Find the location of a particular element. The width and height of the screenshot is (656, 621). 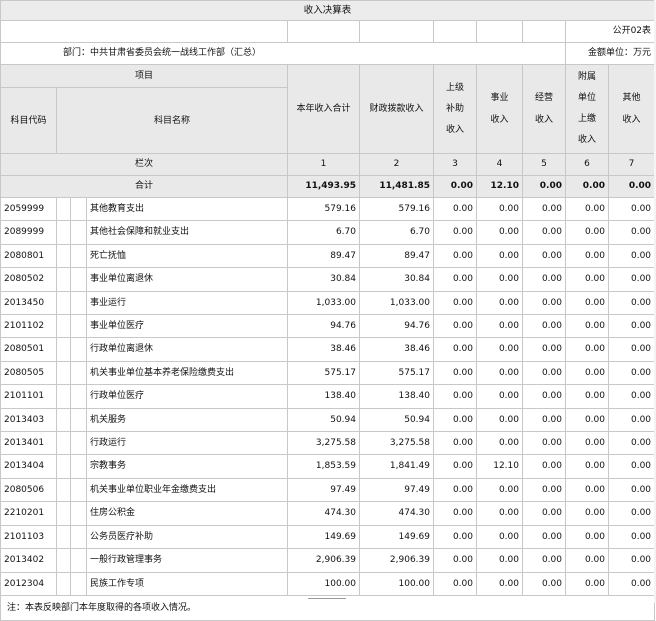

column-index-cell: 1 is located at coordinates (323, 164).